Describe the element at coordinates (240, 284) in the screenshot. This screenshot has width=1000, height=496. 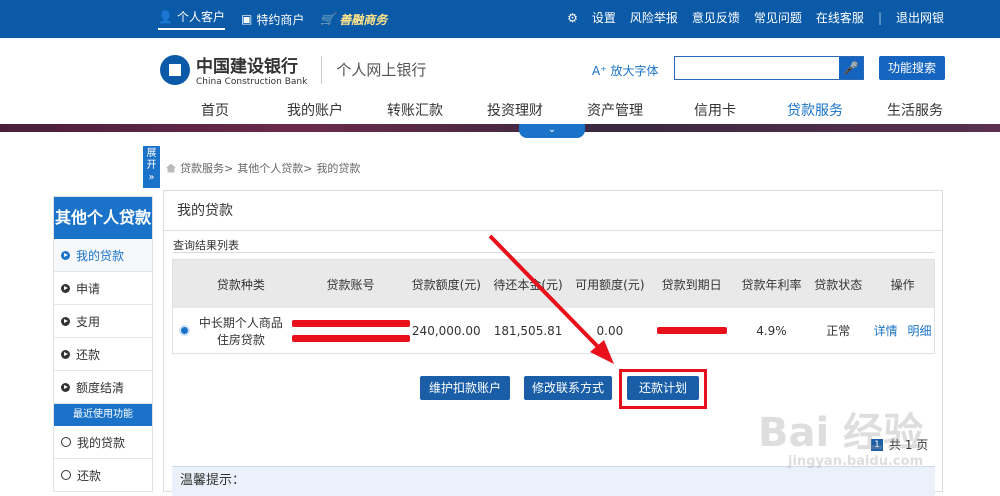
I see `col-loan-type: 贷款种类` at that location.